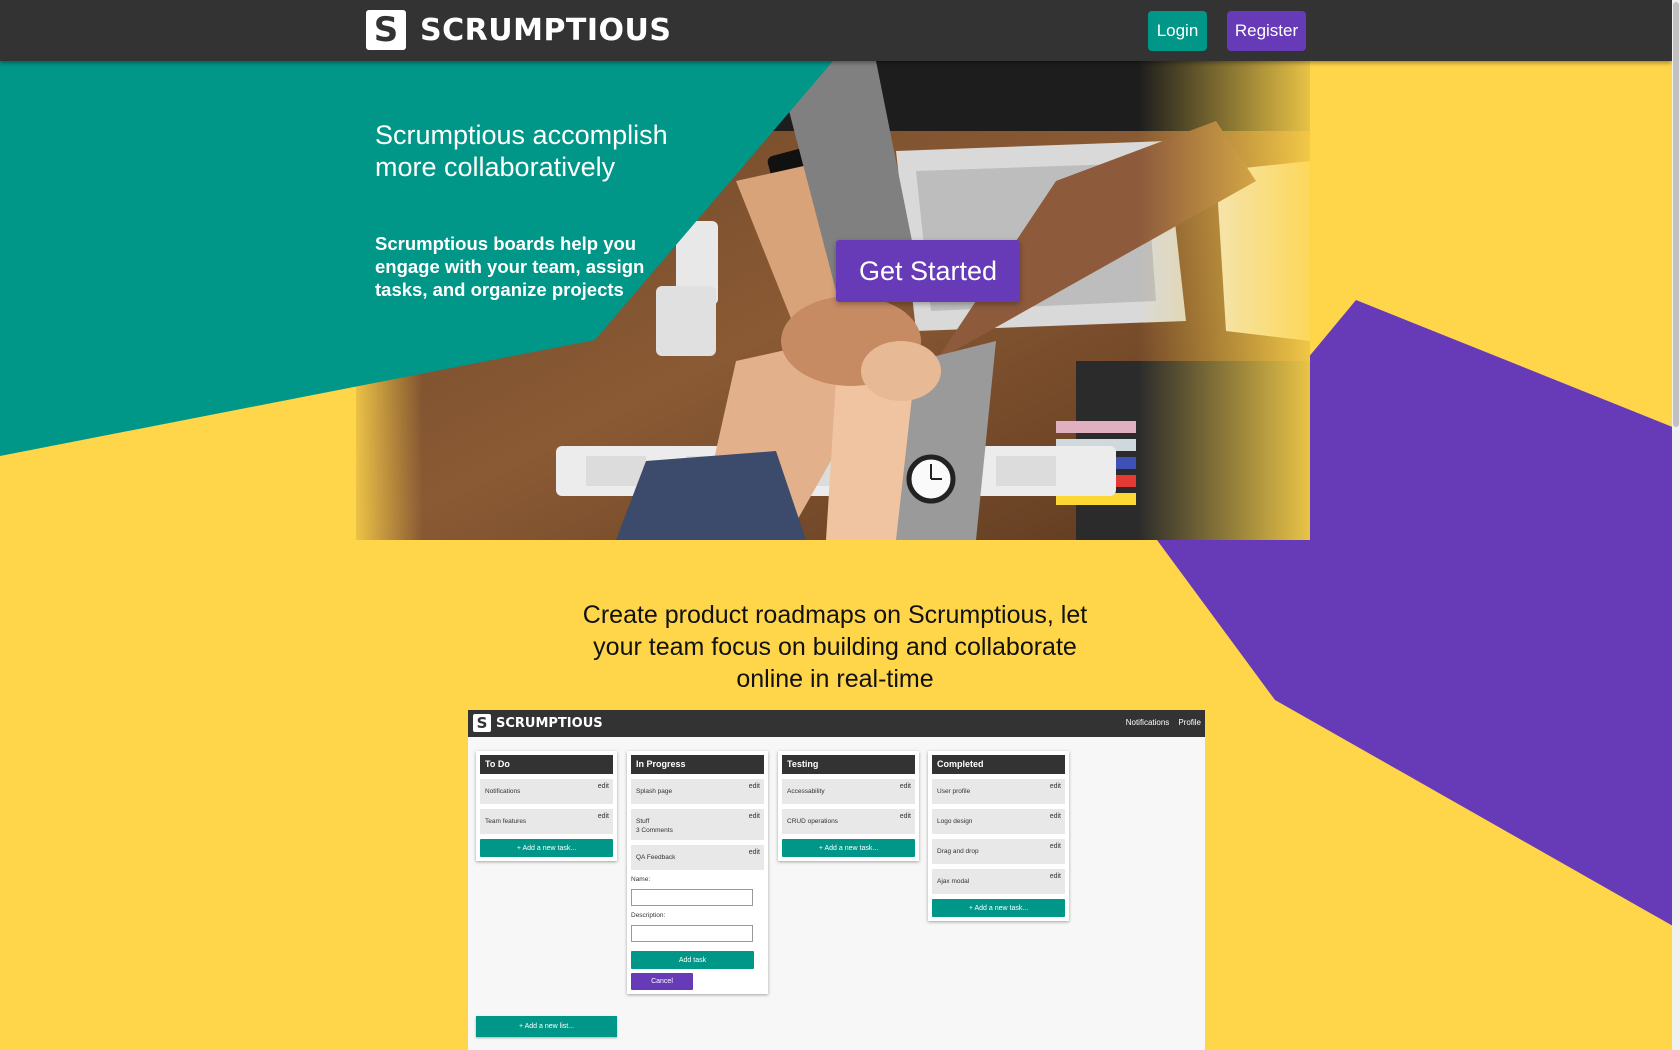 The width and height of the screenshot is (1680, 1050). I want to click on page-scrollbar, so click(1676, 525).